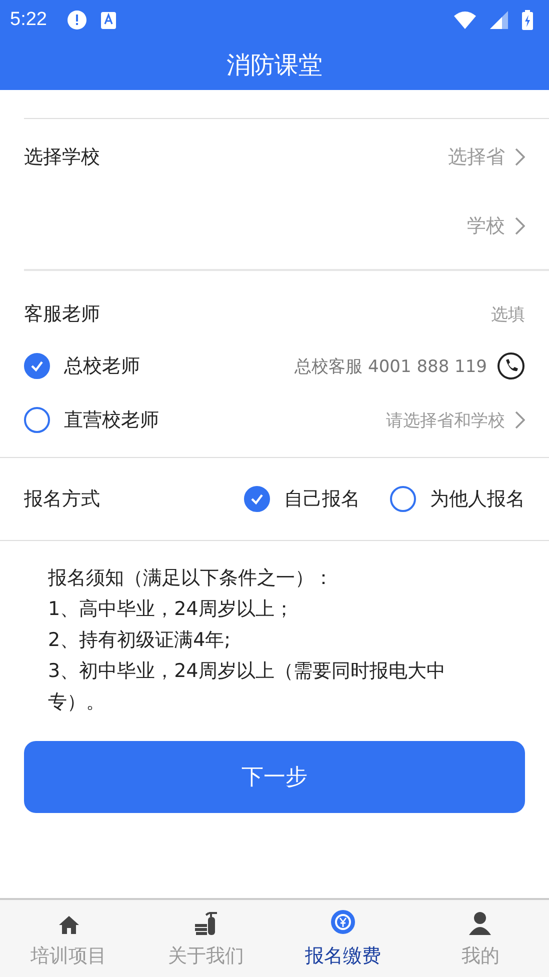 Image resolution: width=549 pixels, height=977 pixels. Describe the element at coordinates (171, 609) in the screenshot. I see `notice-text: 1、高中毕业，24周岁以上；` at that location.